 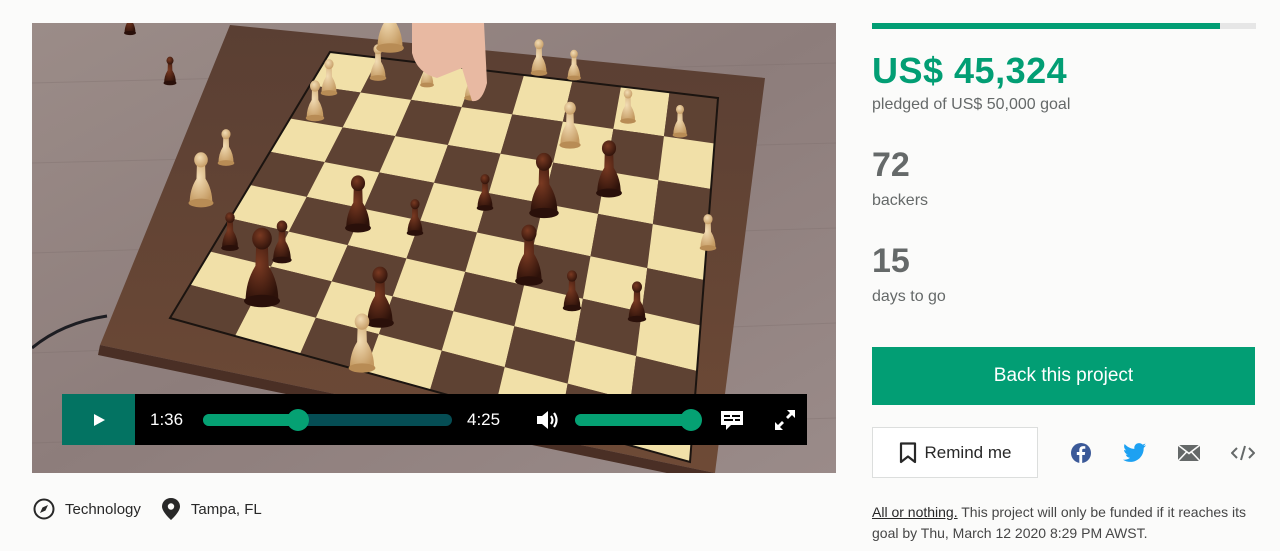 I want to click on days-to-go-count: 15, so click(x=891, y=261).